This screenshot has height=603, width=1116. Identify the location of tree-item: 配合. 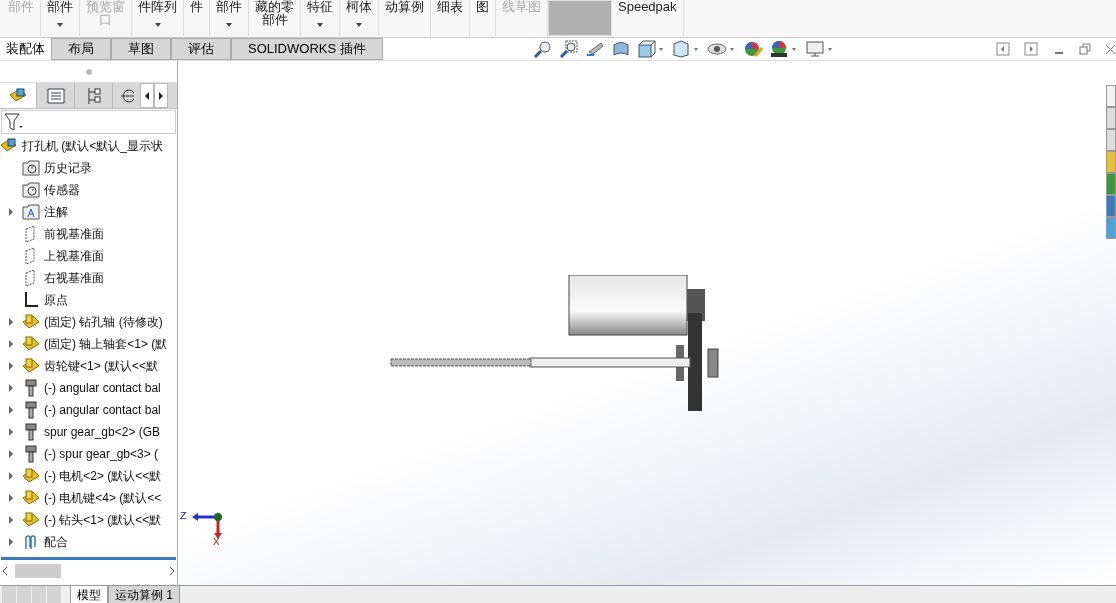
(56, 542).